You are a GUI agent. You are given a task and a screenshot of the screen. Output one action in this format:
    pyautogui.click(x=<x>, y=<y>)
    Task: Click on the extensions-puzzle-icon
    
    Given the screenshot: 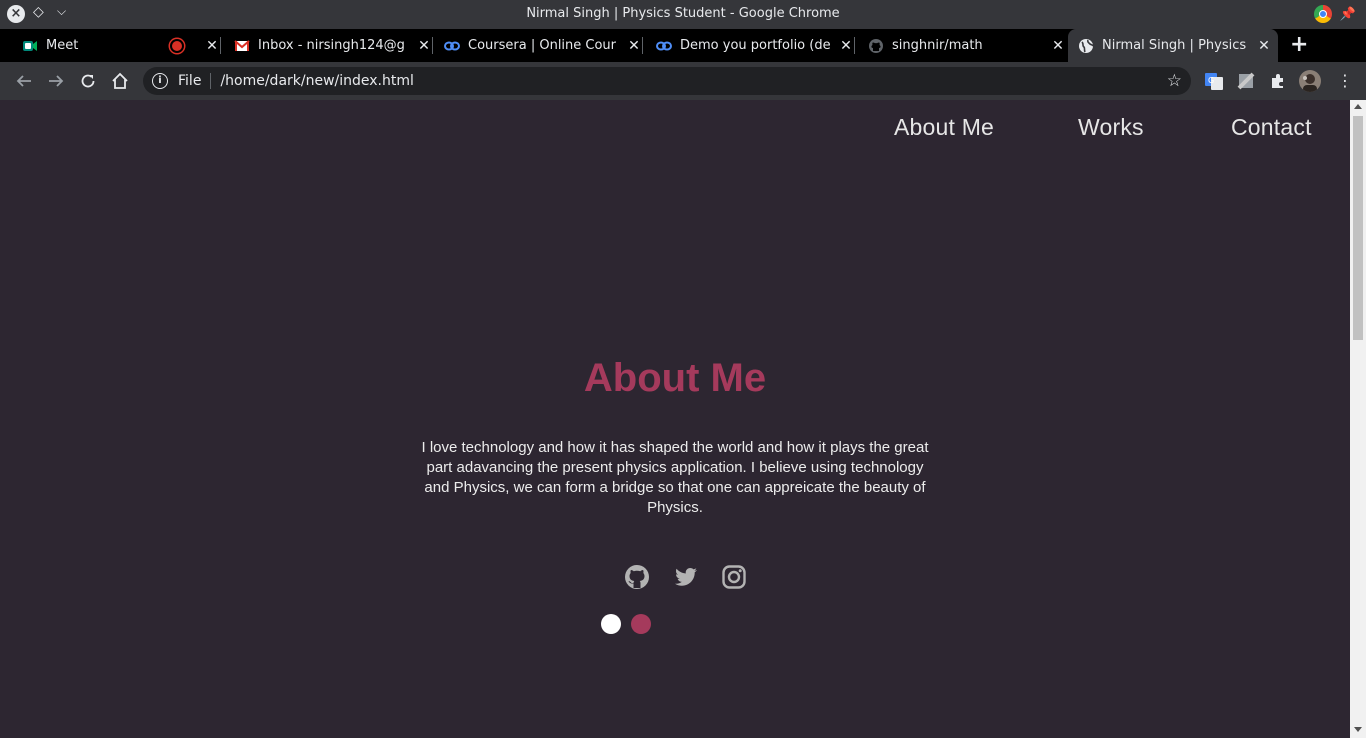 What is the action you would take?
    pyautogui.click(x=1278, y=81)
    